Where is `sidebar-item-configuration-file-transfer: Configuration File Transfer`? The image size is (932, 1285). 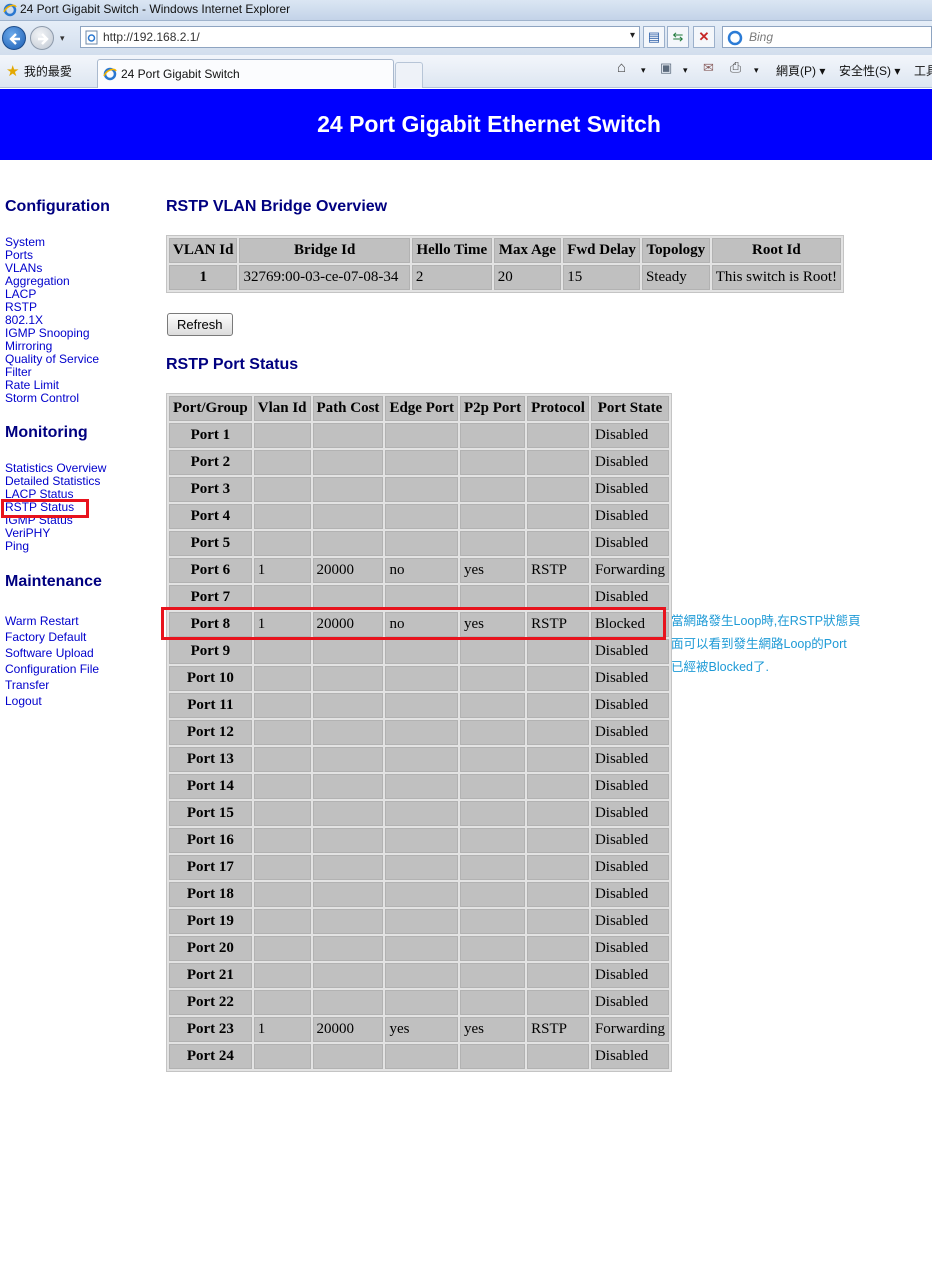
sidebar-item-configuration-file-transfer: Configuration File Transfer is located at coordinates (60, 677).